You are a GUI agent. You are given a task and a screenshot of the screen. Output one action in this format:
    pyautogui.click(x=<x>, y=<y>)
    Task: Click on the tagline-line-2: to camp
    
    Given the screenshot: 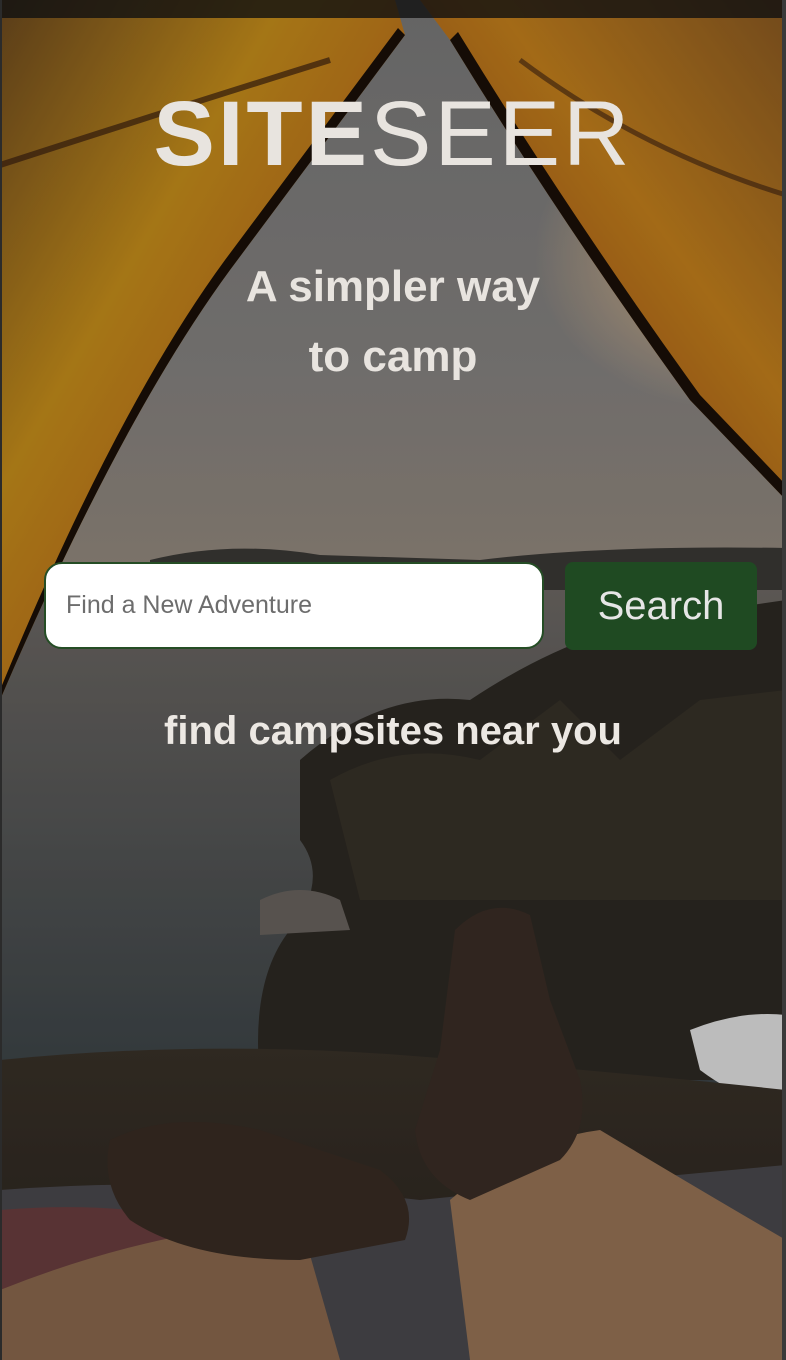 What is the action you would take?
    pyautogui.click(x=393, y=356)
    